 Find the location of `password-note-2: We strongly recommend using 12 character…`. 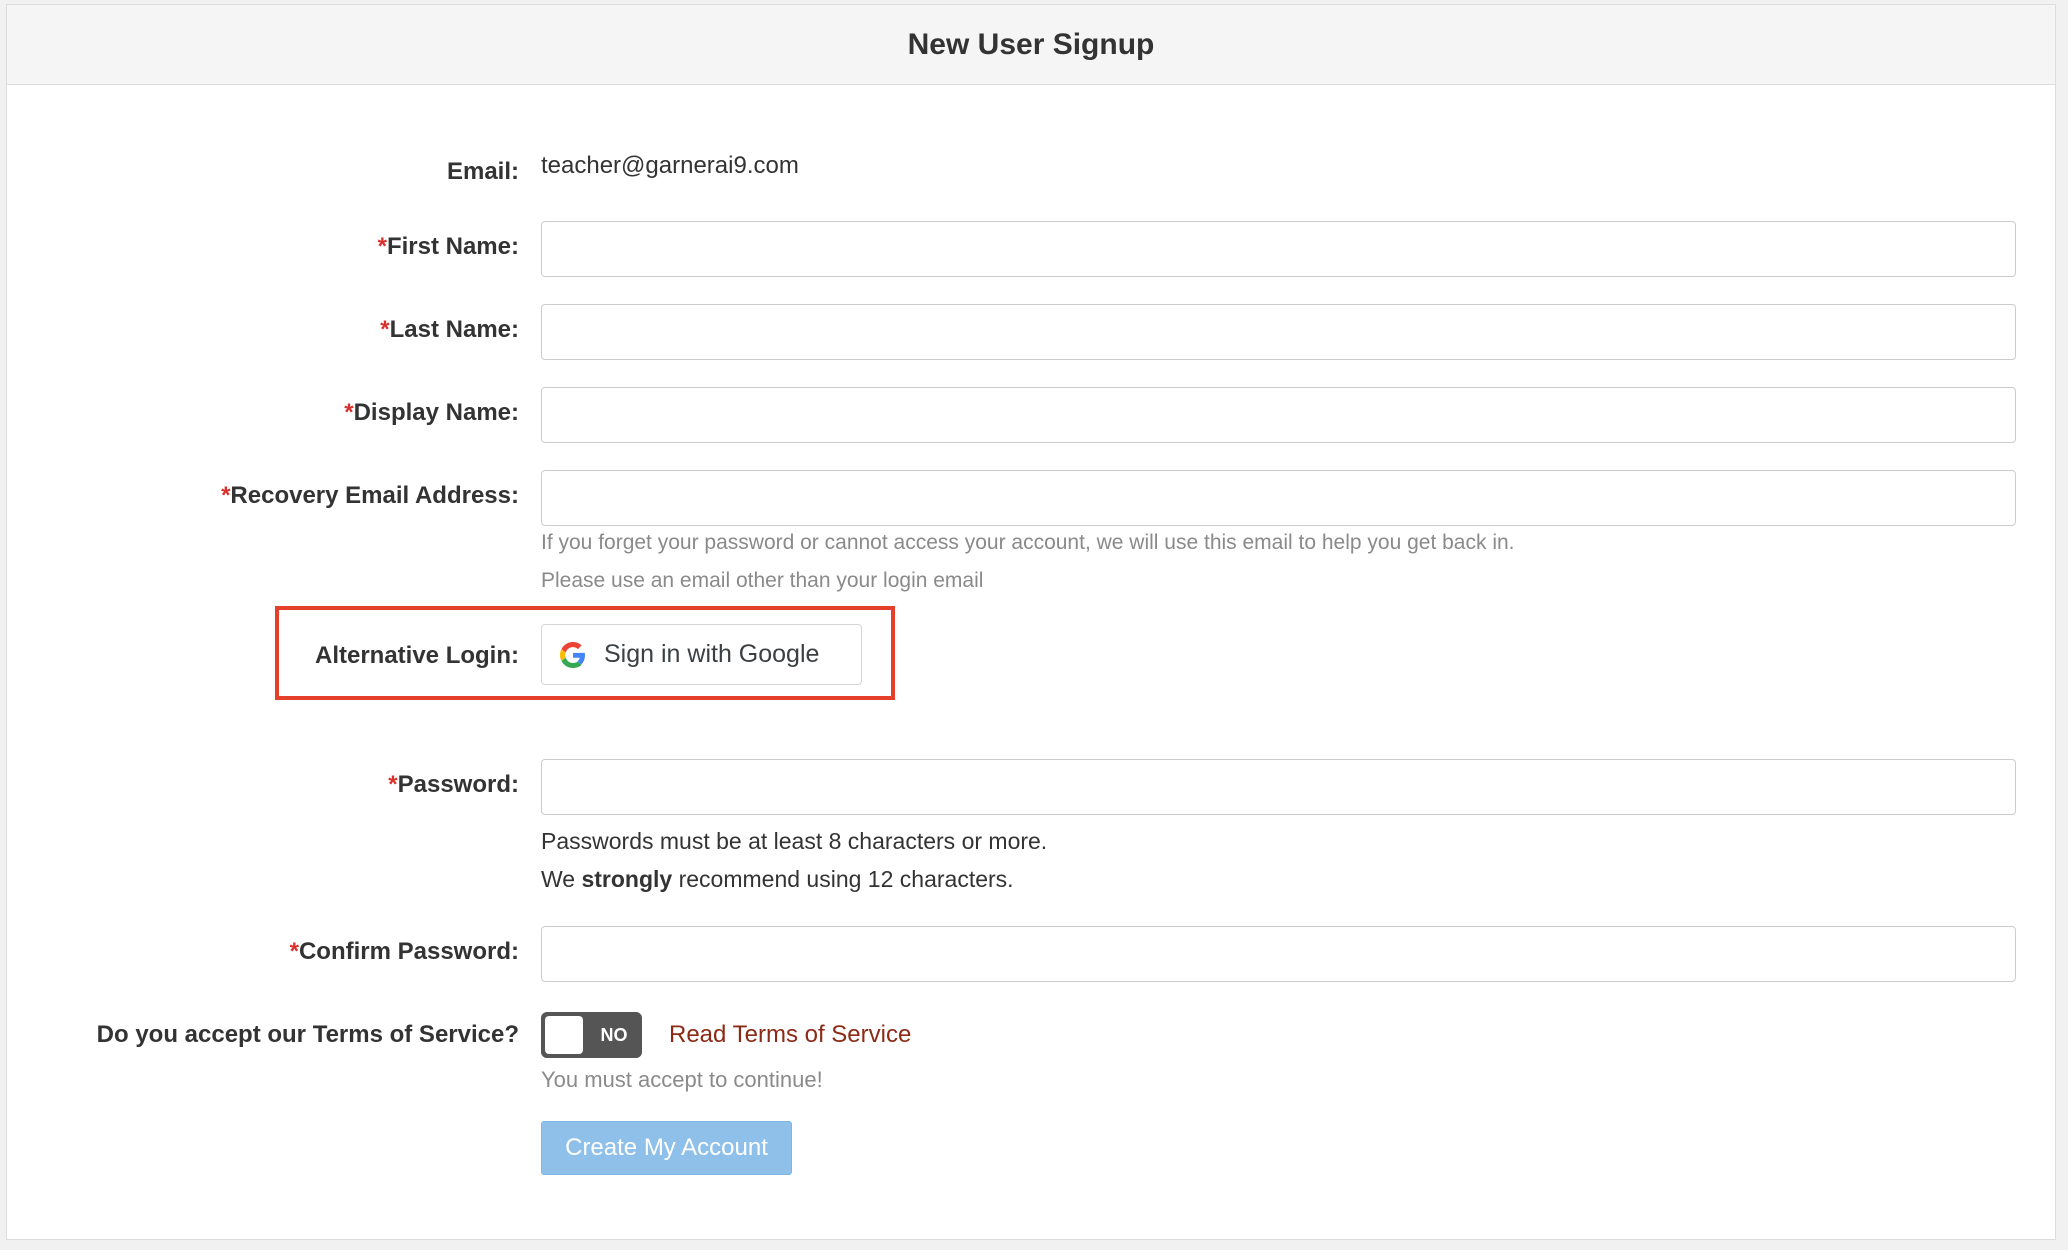

password-note-2: We strongly recommend using 12 character… is located at coordinates (777, 879).